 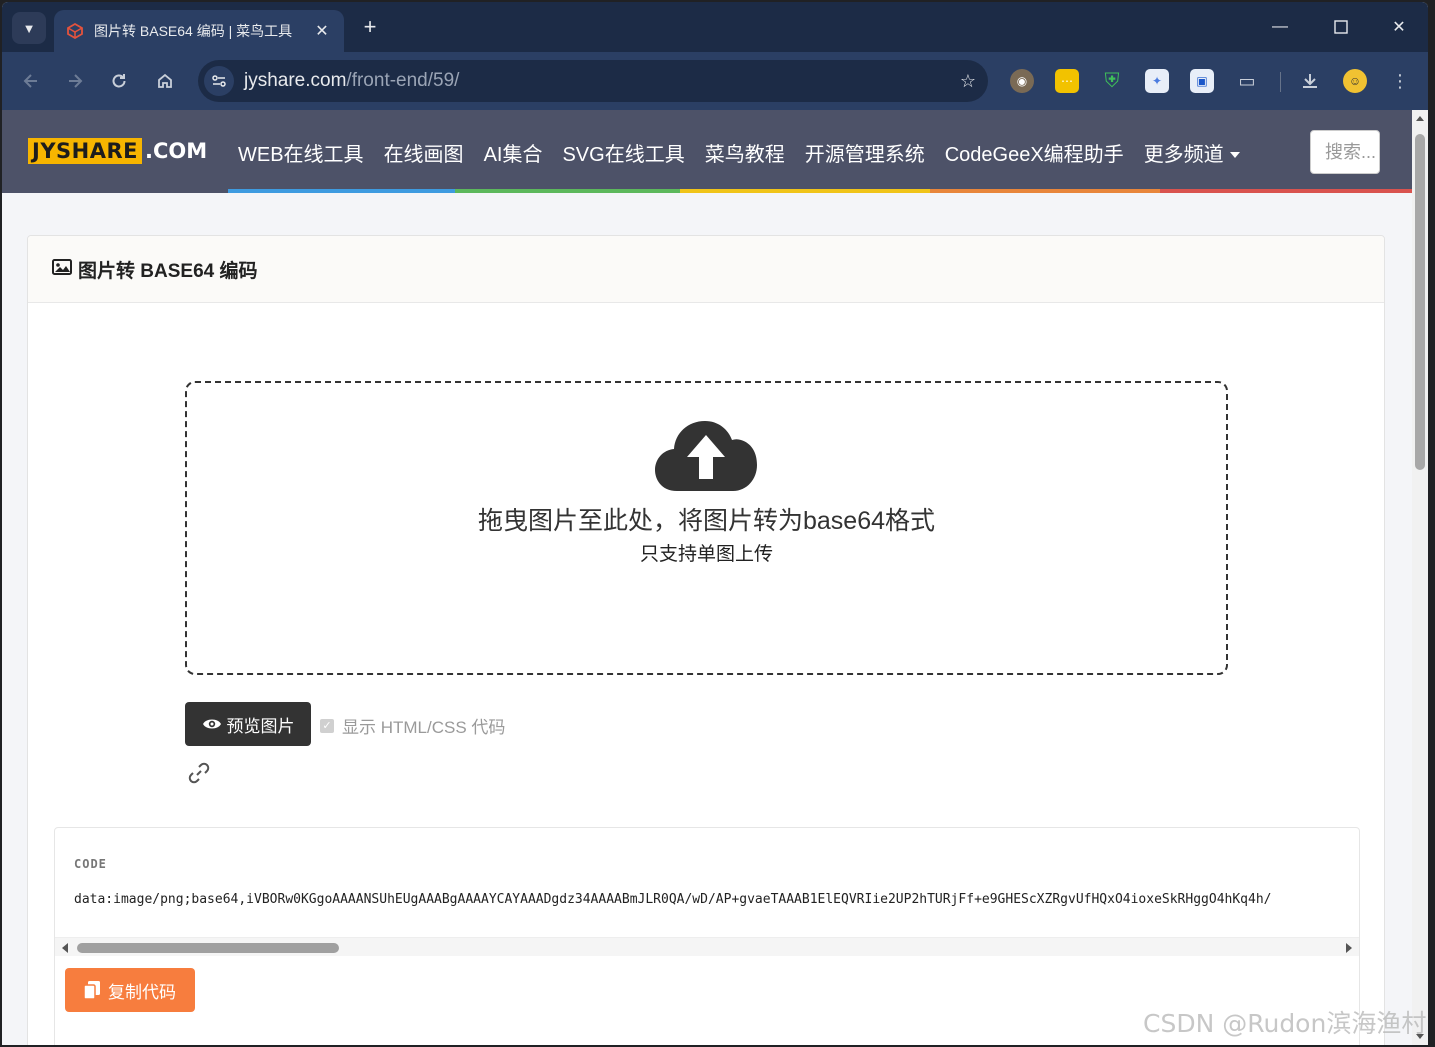 What do you see at coordinates (165, 81) in the screenshot?
I see `home-button` at bounding box center [165, 81].